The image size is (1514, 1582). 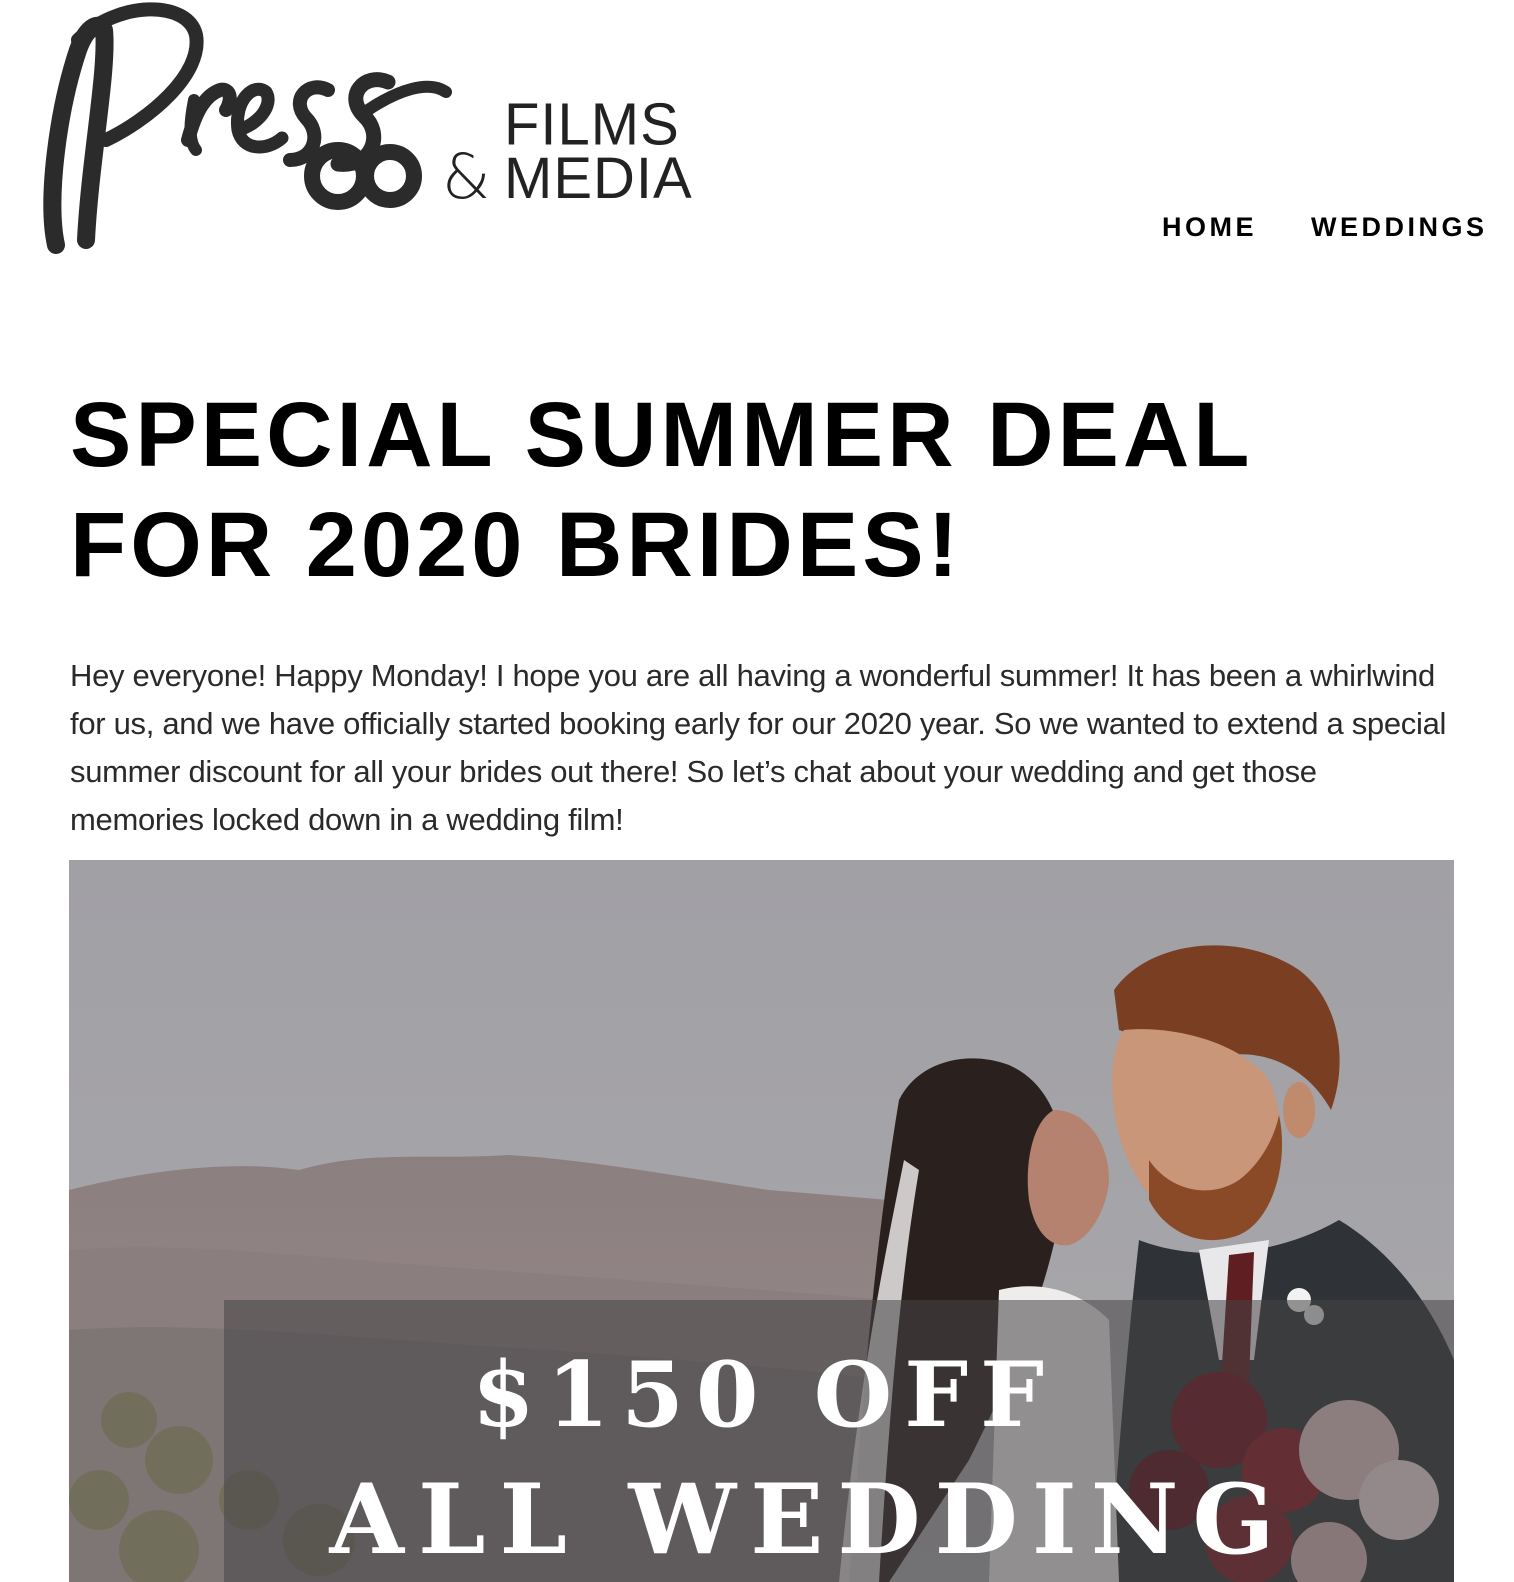 I want to click on promo-discount-text: $150 OFF, so click(x=763, y=1395).